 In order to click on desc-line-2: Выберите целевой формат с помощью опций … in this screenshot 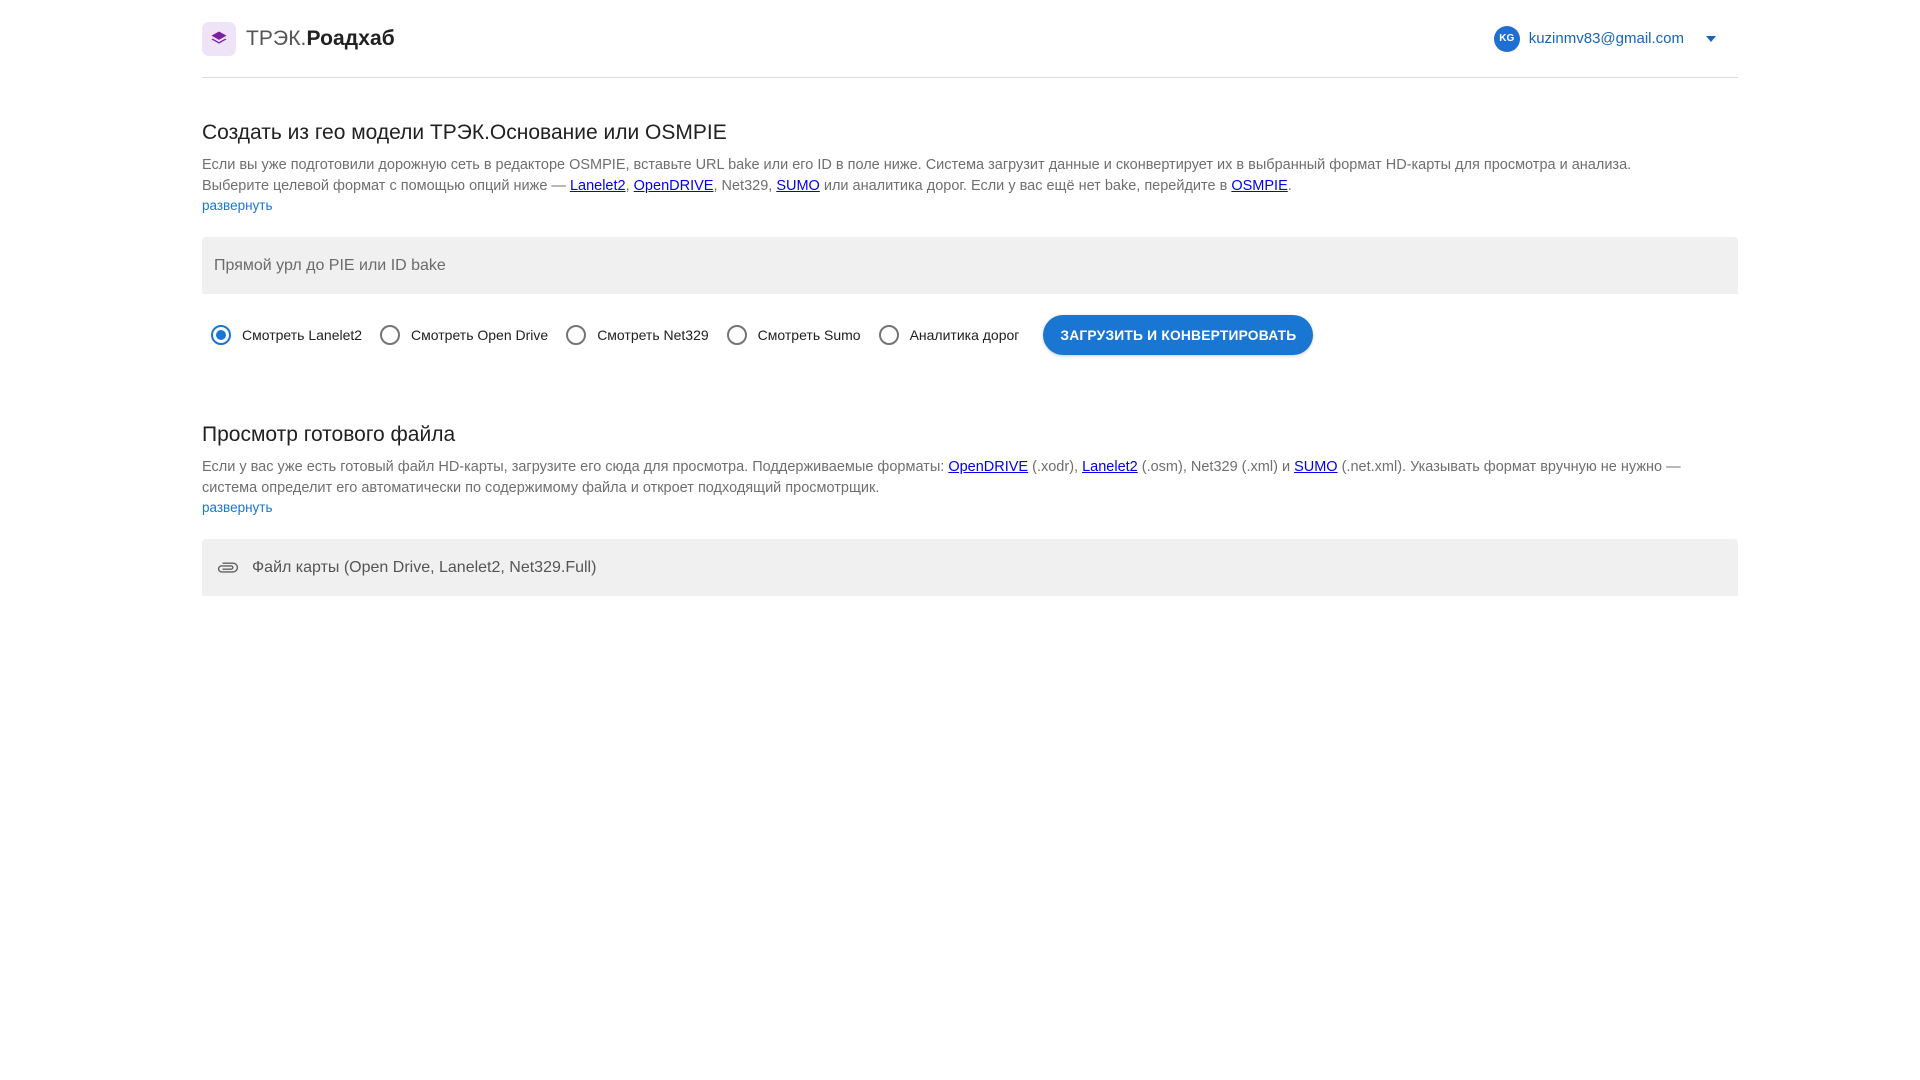, I will do `click(970, 186)`.